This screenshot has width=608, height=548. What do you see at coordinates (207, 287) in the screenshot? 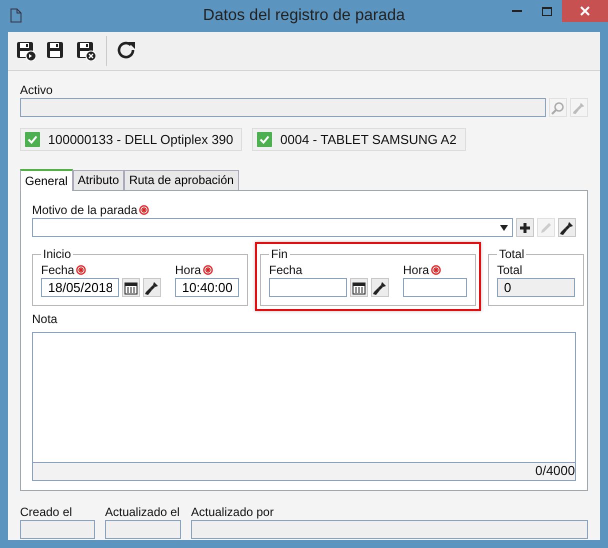
I see `time-field: 10:40:00` at bounding box center [207, 287].